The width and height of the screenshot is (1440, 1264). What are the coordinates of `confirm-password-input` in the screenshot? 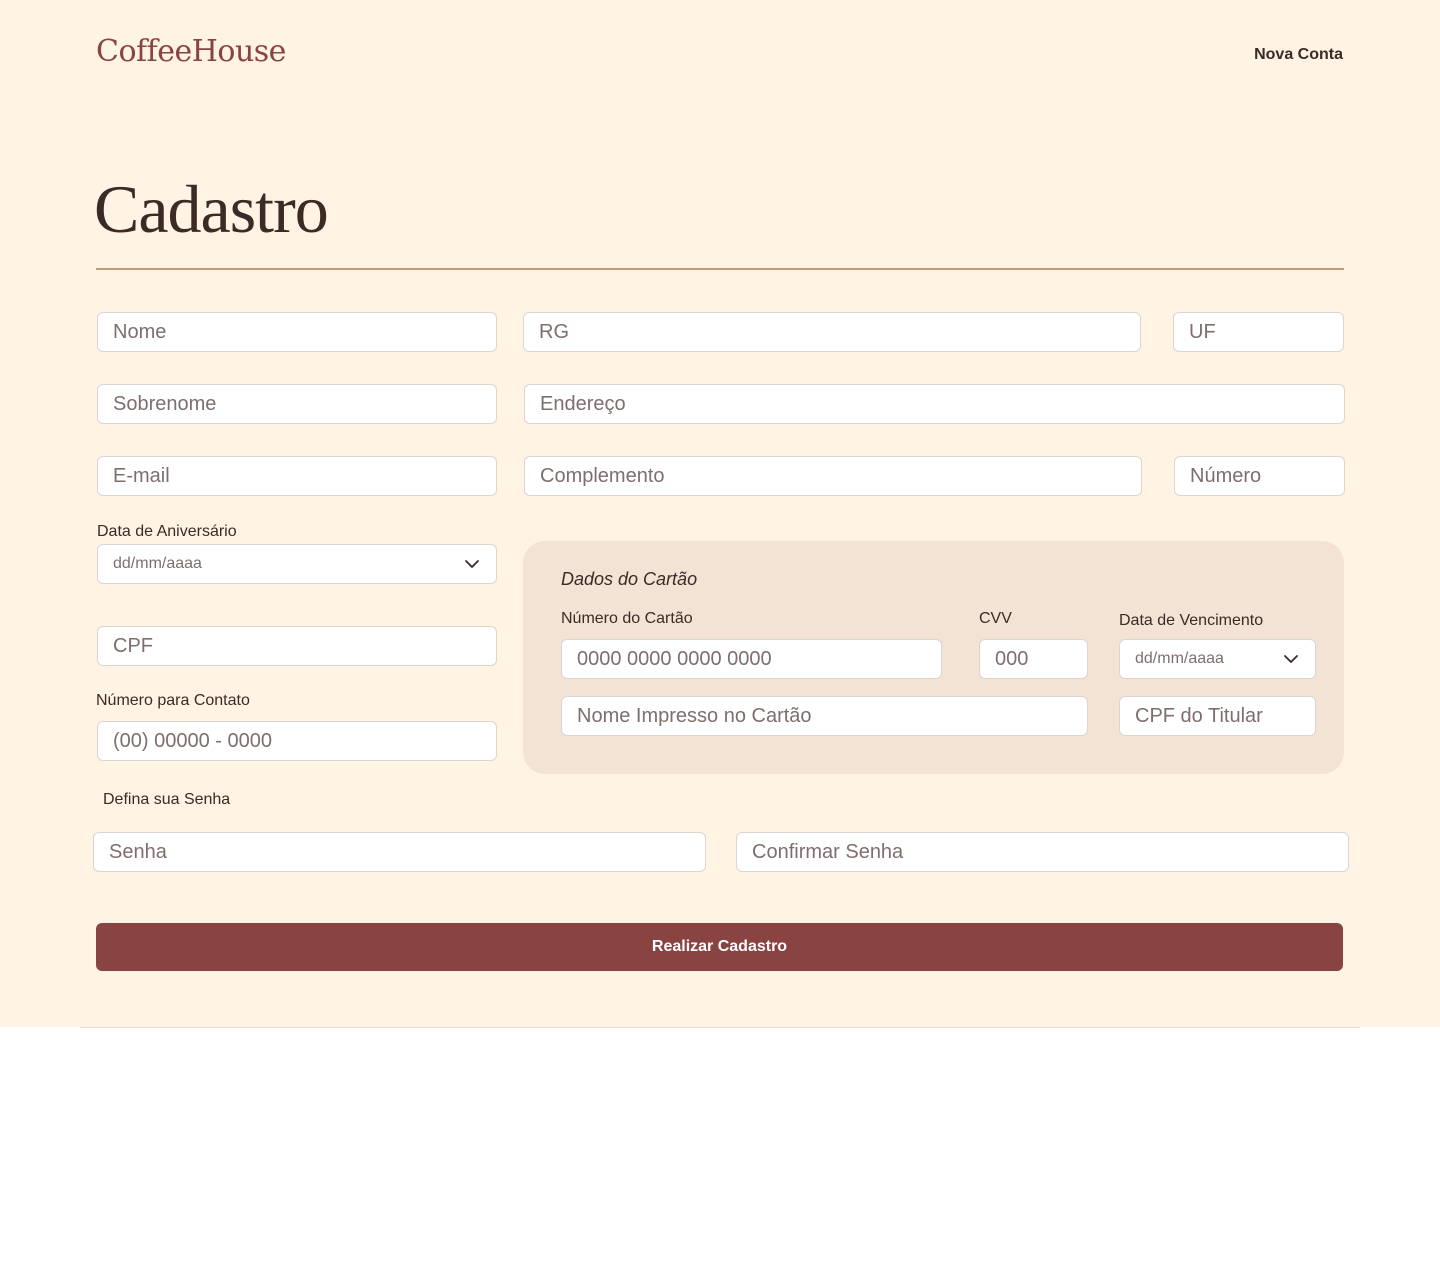 It's located at (1042, 852).